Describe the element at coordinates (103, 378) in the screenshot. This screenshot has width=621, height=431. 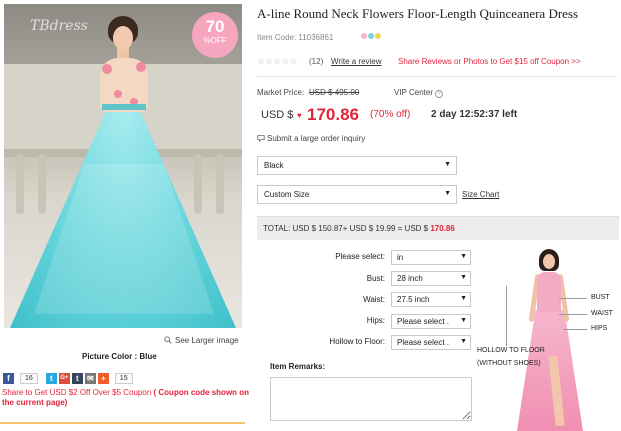
I see `addthis-icon: +` at that location.